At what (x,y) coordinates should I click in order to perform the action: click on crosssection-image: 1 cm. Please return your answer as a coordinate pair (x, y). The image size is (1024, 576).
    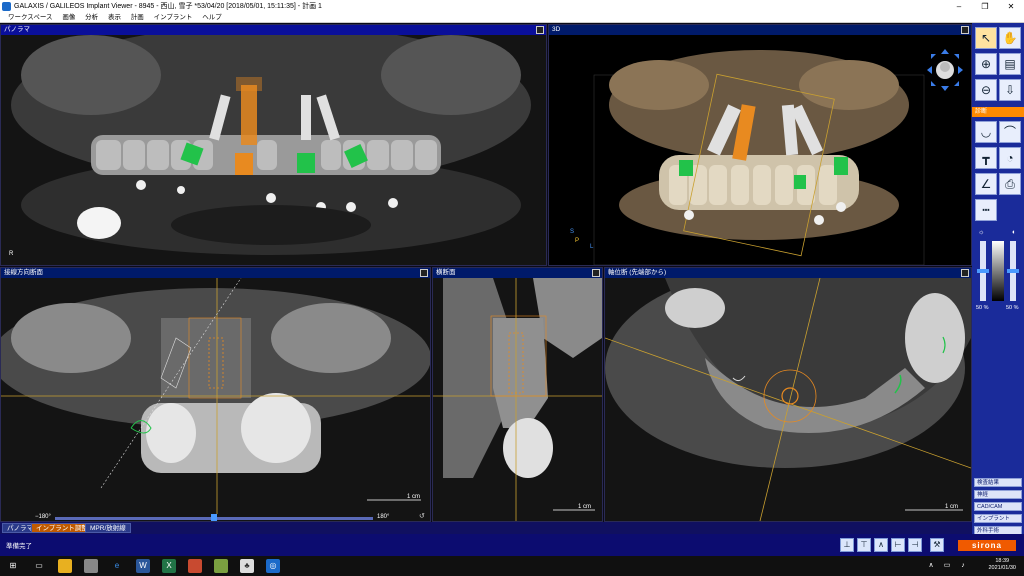
    Looking at the image, I should click on (517, 399).